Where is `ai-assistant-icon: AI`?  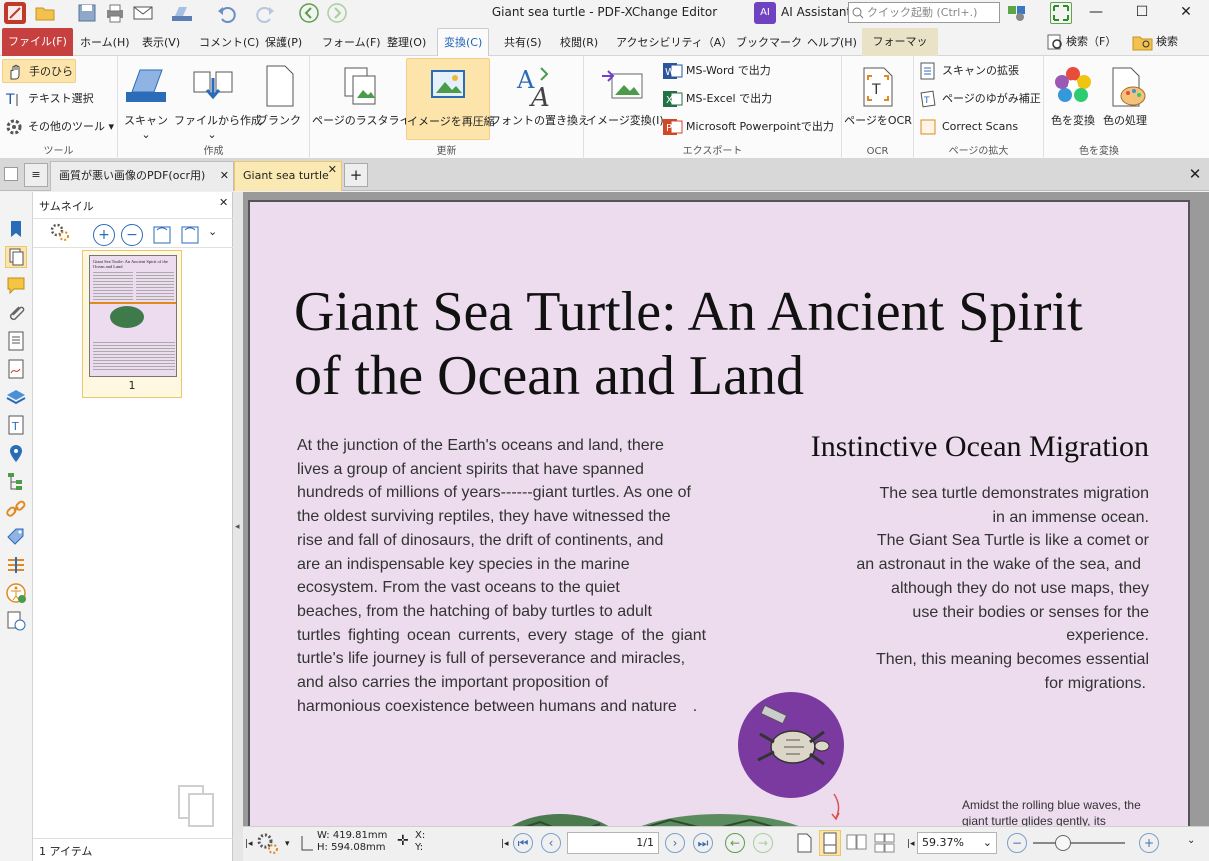
ai-assistant-icon: AI is located at coordinates (765, 13).